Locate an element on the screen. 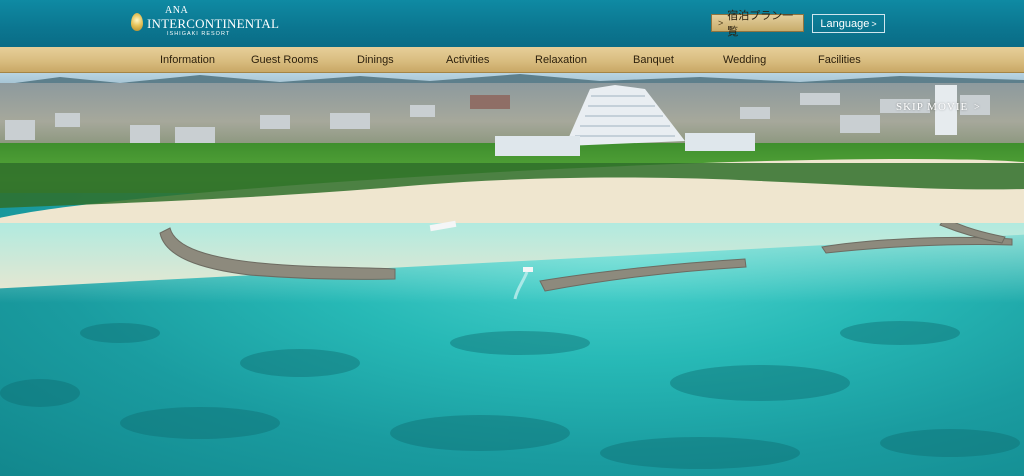 This screenshot has width=1024, height=476. language-button: Language > is located at coordinates (848, 23).